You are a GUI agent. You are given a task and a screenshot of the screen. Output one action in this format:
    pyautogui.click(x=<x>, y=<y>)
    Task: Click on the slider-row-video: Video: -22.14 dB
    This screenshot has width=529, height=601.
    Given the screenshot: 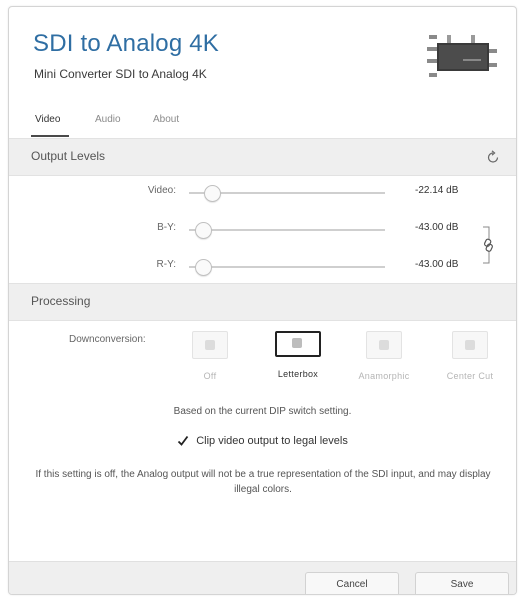 What is the action you would take?
    pyautogui.click(x=262, y=193)
    